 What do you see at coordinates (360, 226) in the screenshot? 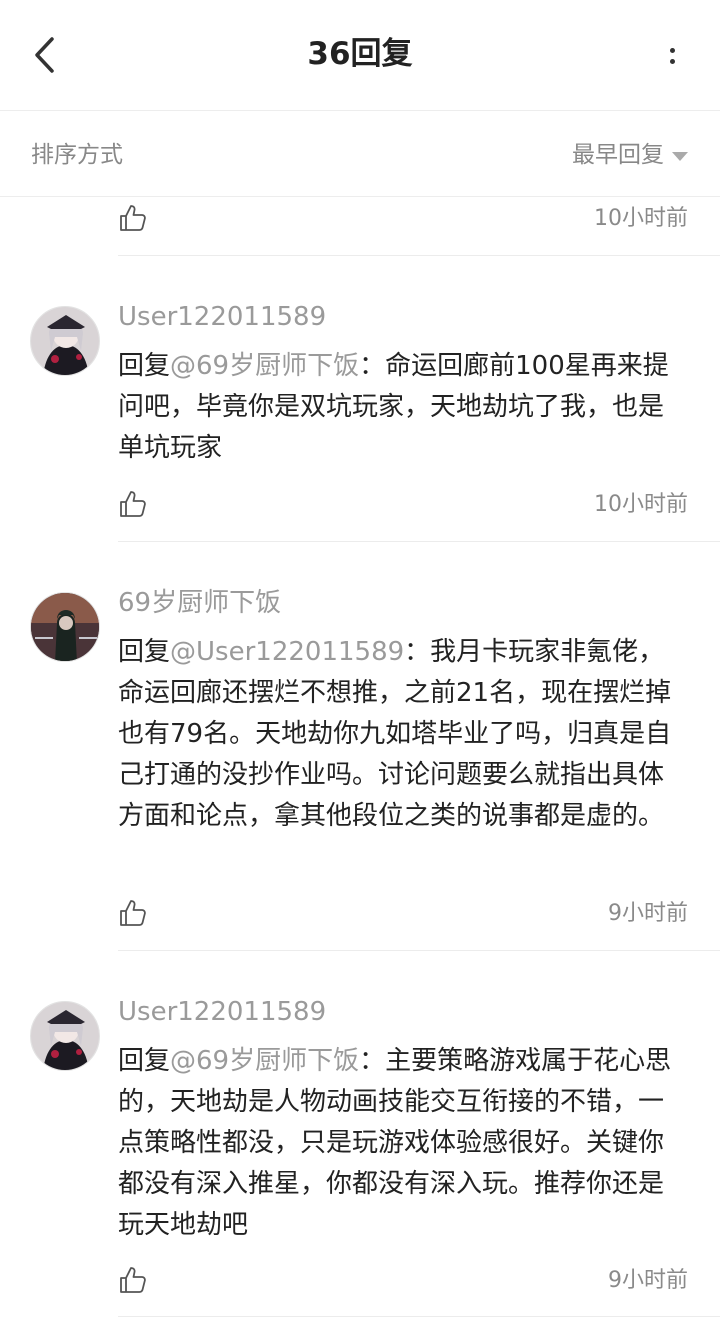
I see `previous-comment-actions: 10小时前` at bounding box center [360, 226].